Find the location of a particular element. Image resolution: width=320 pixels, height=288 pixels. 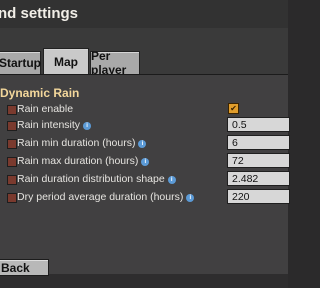

footer-bar is located at coordinates (144, 281).